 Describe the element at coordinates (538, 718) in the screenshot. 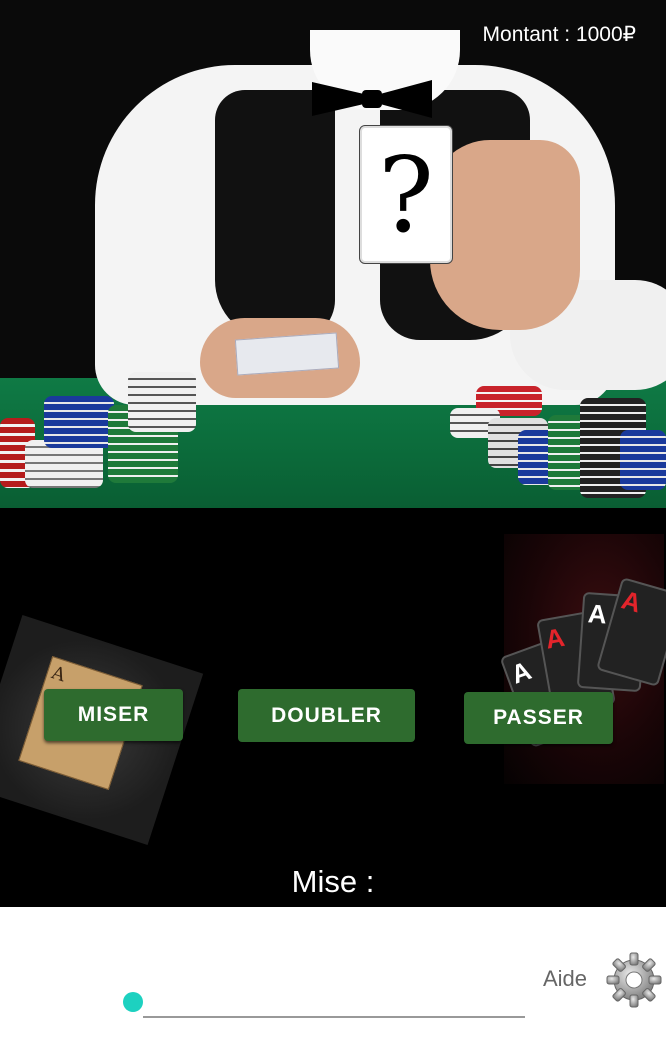

I see `passer-button: PASSER` at that location.